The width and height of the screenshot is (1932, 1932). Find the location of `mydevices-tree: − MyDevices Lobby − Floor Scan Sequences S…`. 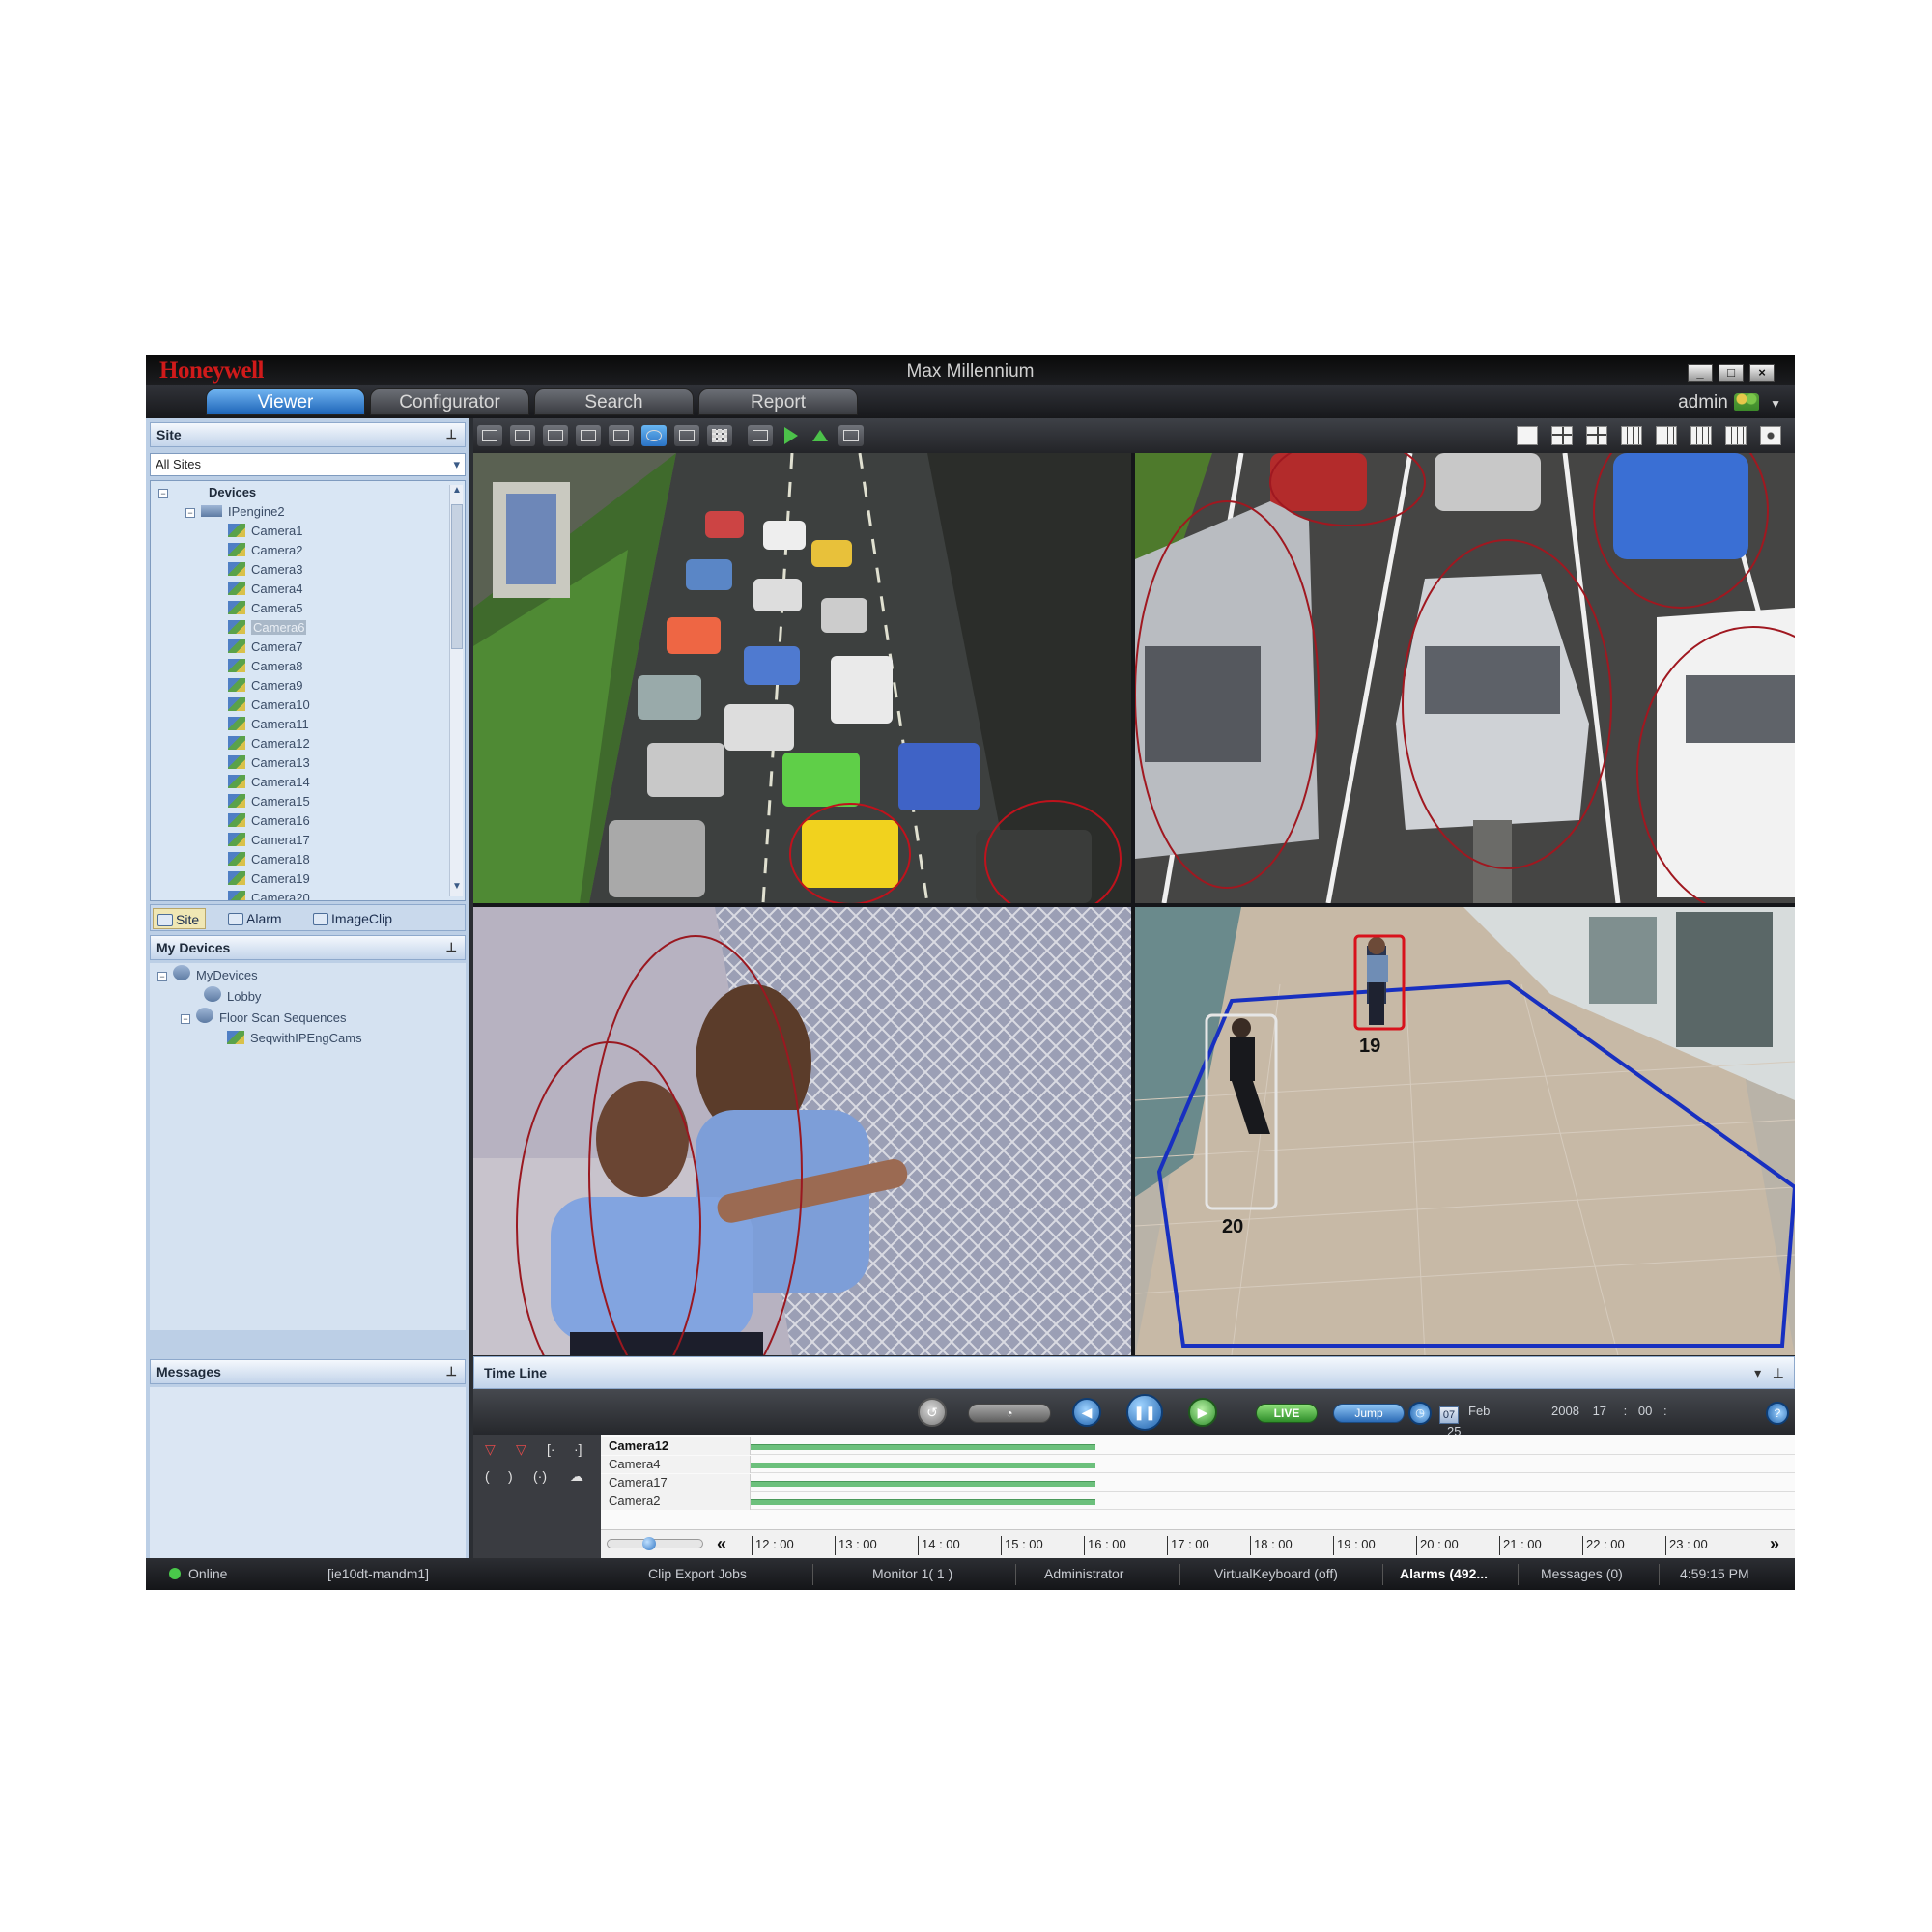

mydevices-tree: − MyDevices Lobby − Floor Scan Sequences S… is located at coordinates (308, 1146).